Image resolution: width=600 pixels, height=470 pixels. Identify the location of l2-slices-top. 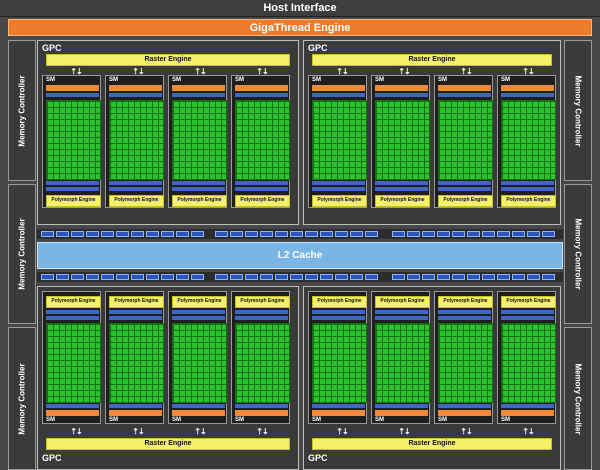
(300, 234).